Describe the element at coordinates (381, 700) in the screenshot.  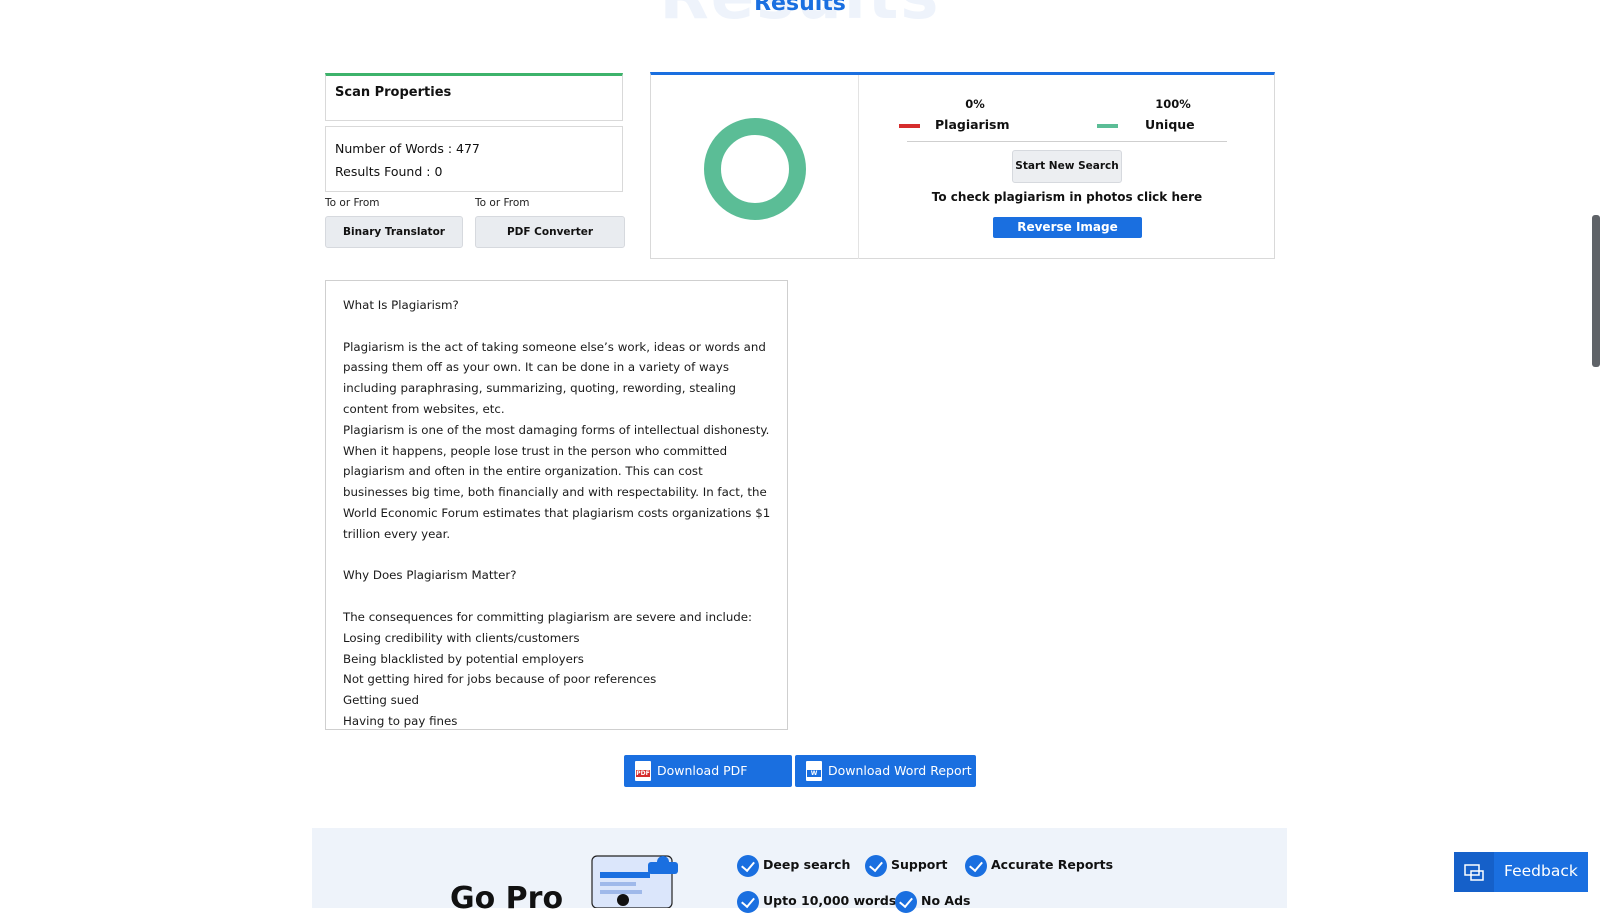
I see `text-line: Getting sued` at that location.